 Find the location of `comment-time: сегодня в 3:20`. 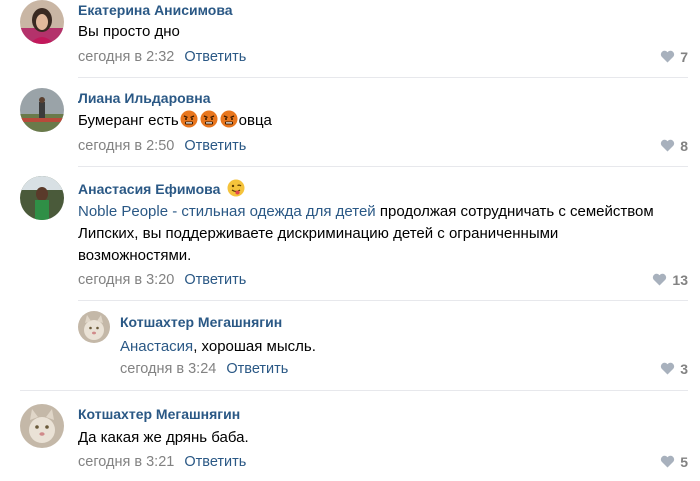

comment-time: сегодня в 3:20 is located at coordinates (126, 280).